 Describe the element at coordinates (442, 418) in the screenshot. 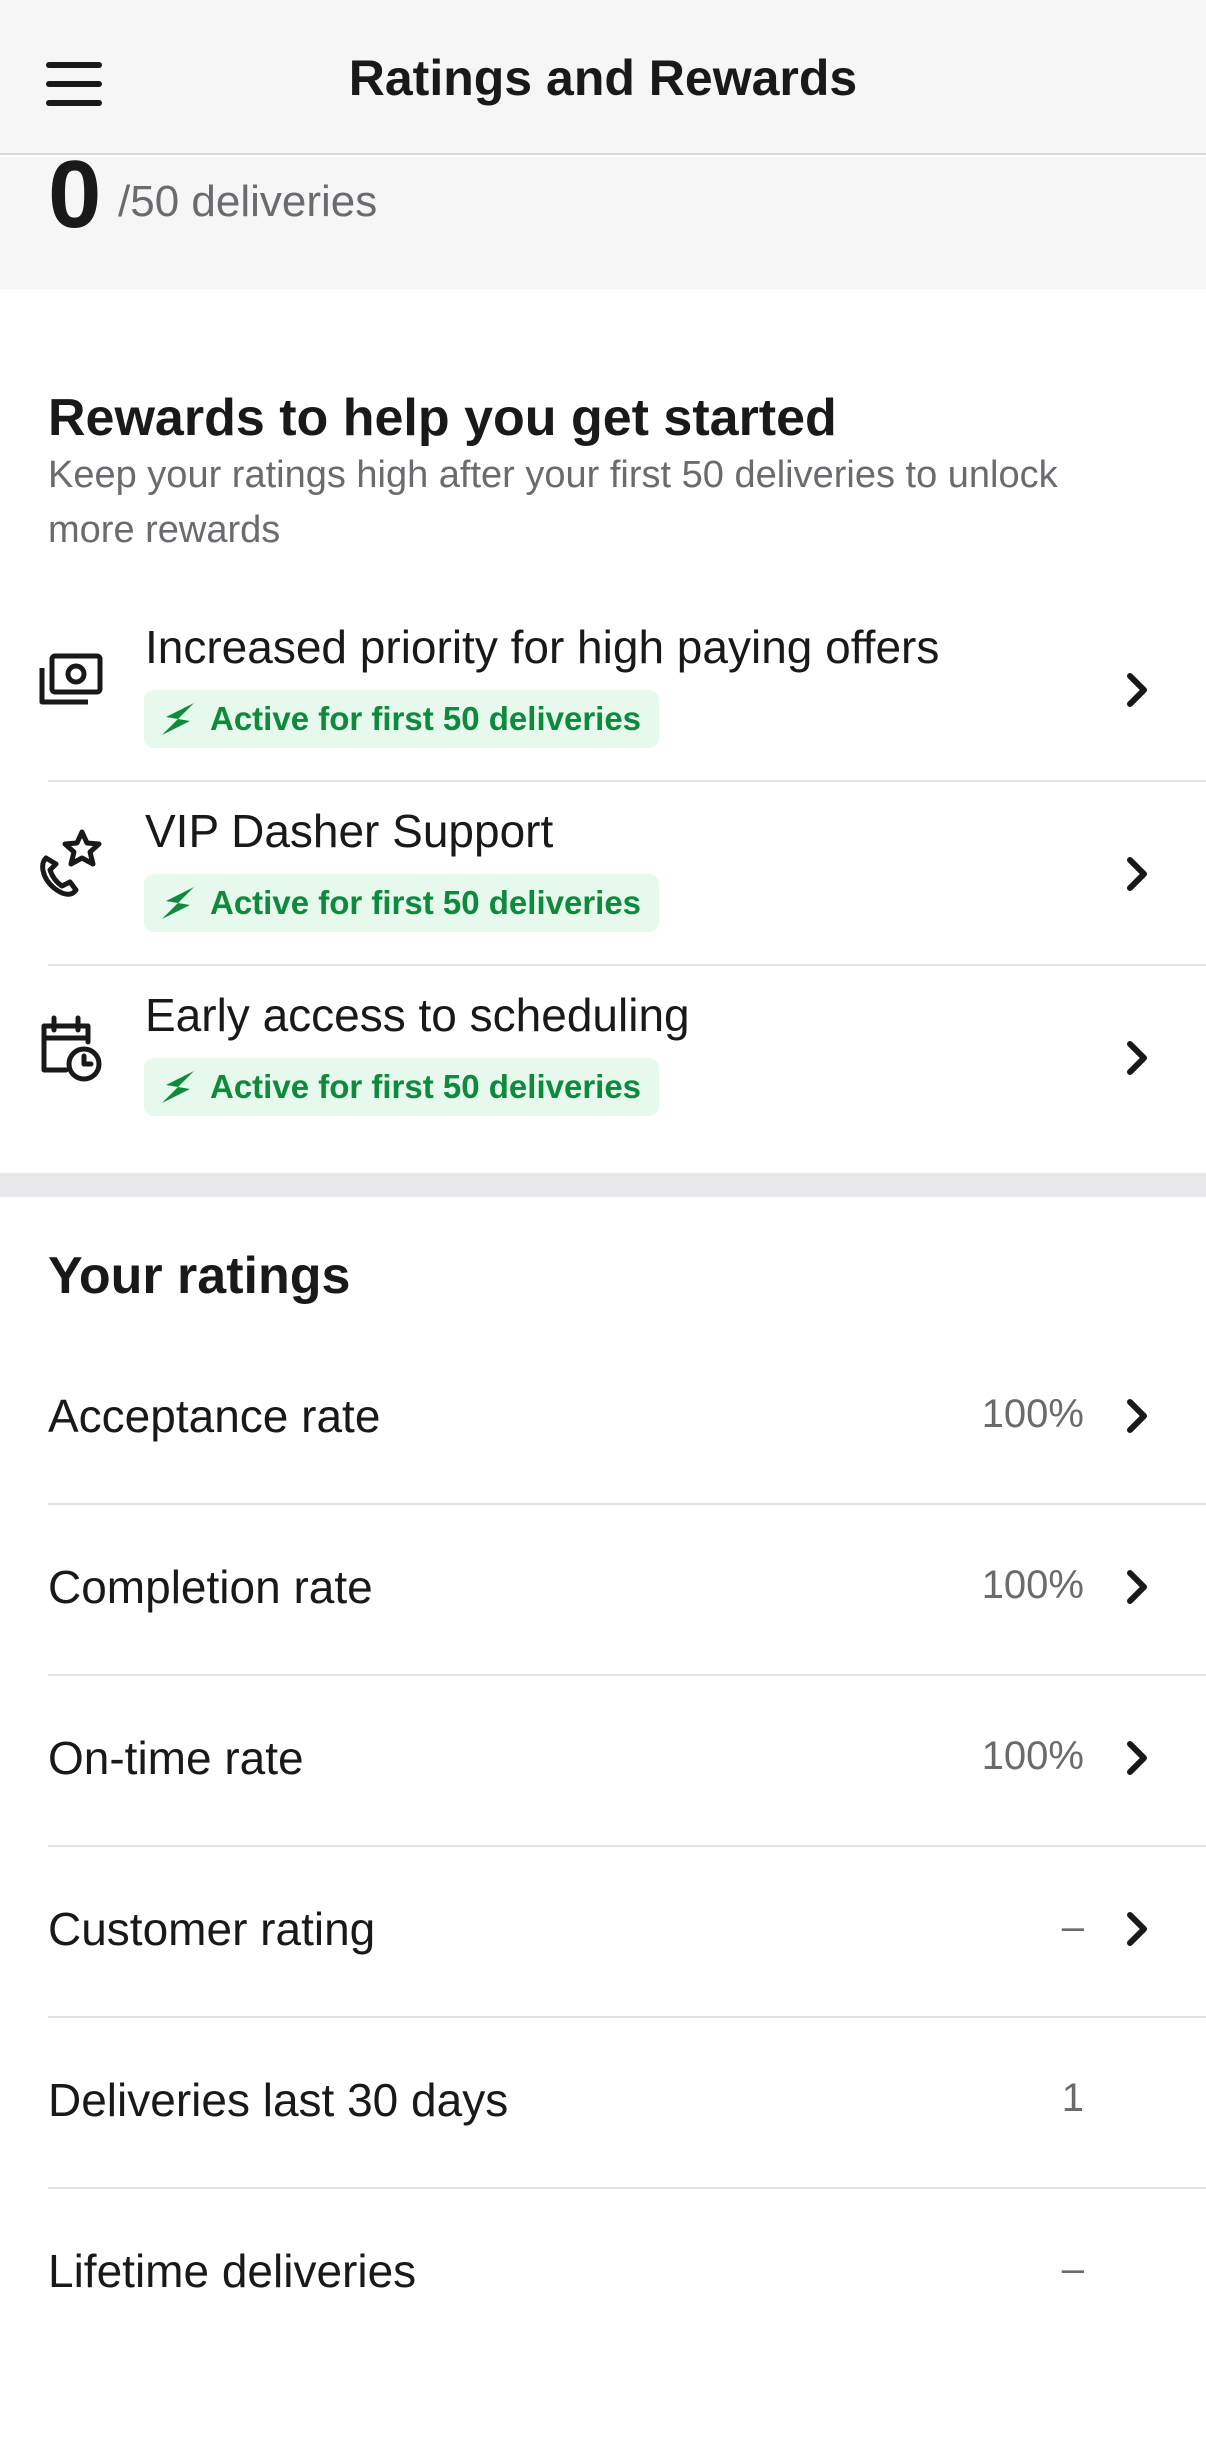

I see `rewards-section-title: Rewards to help you get started` at that location.